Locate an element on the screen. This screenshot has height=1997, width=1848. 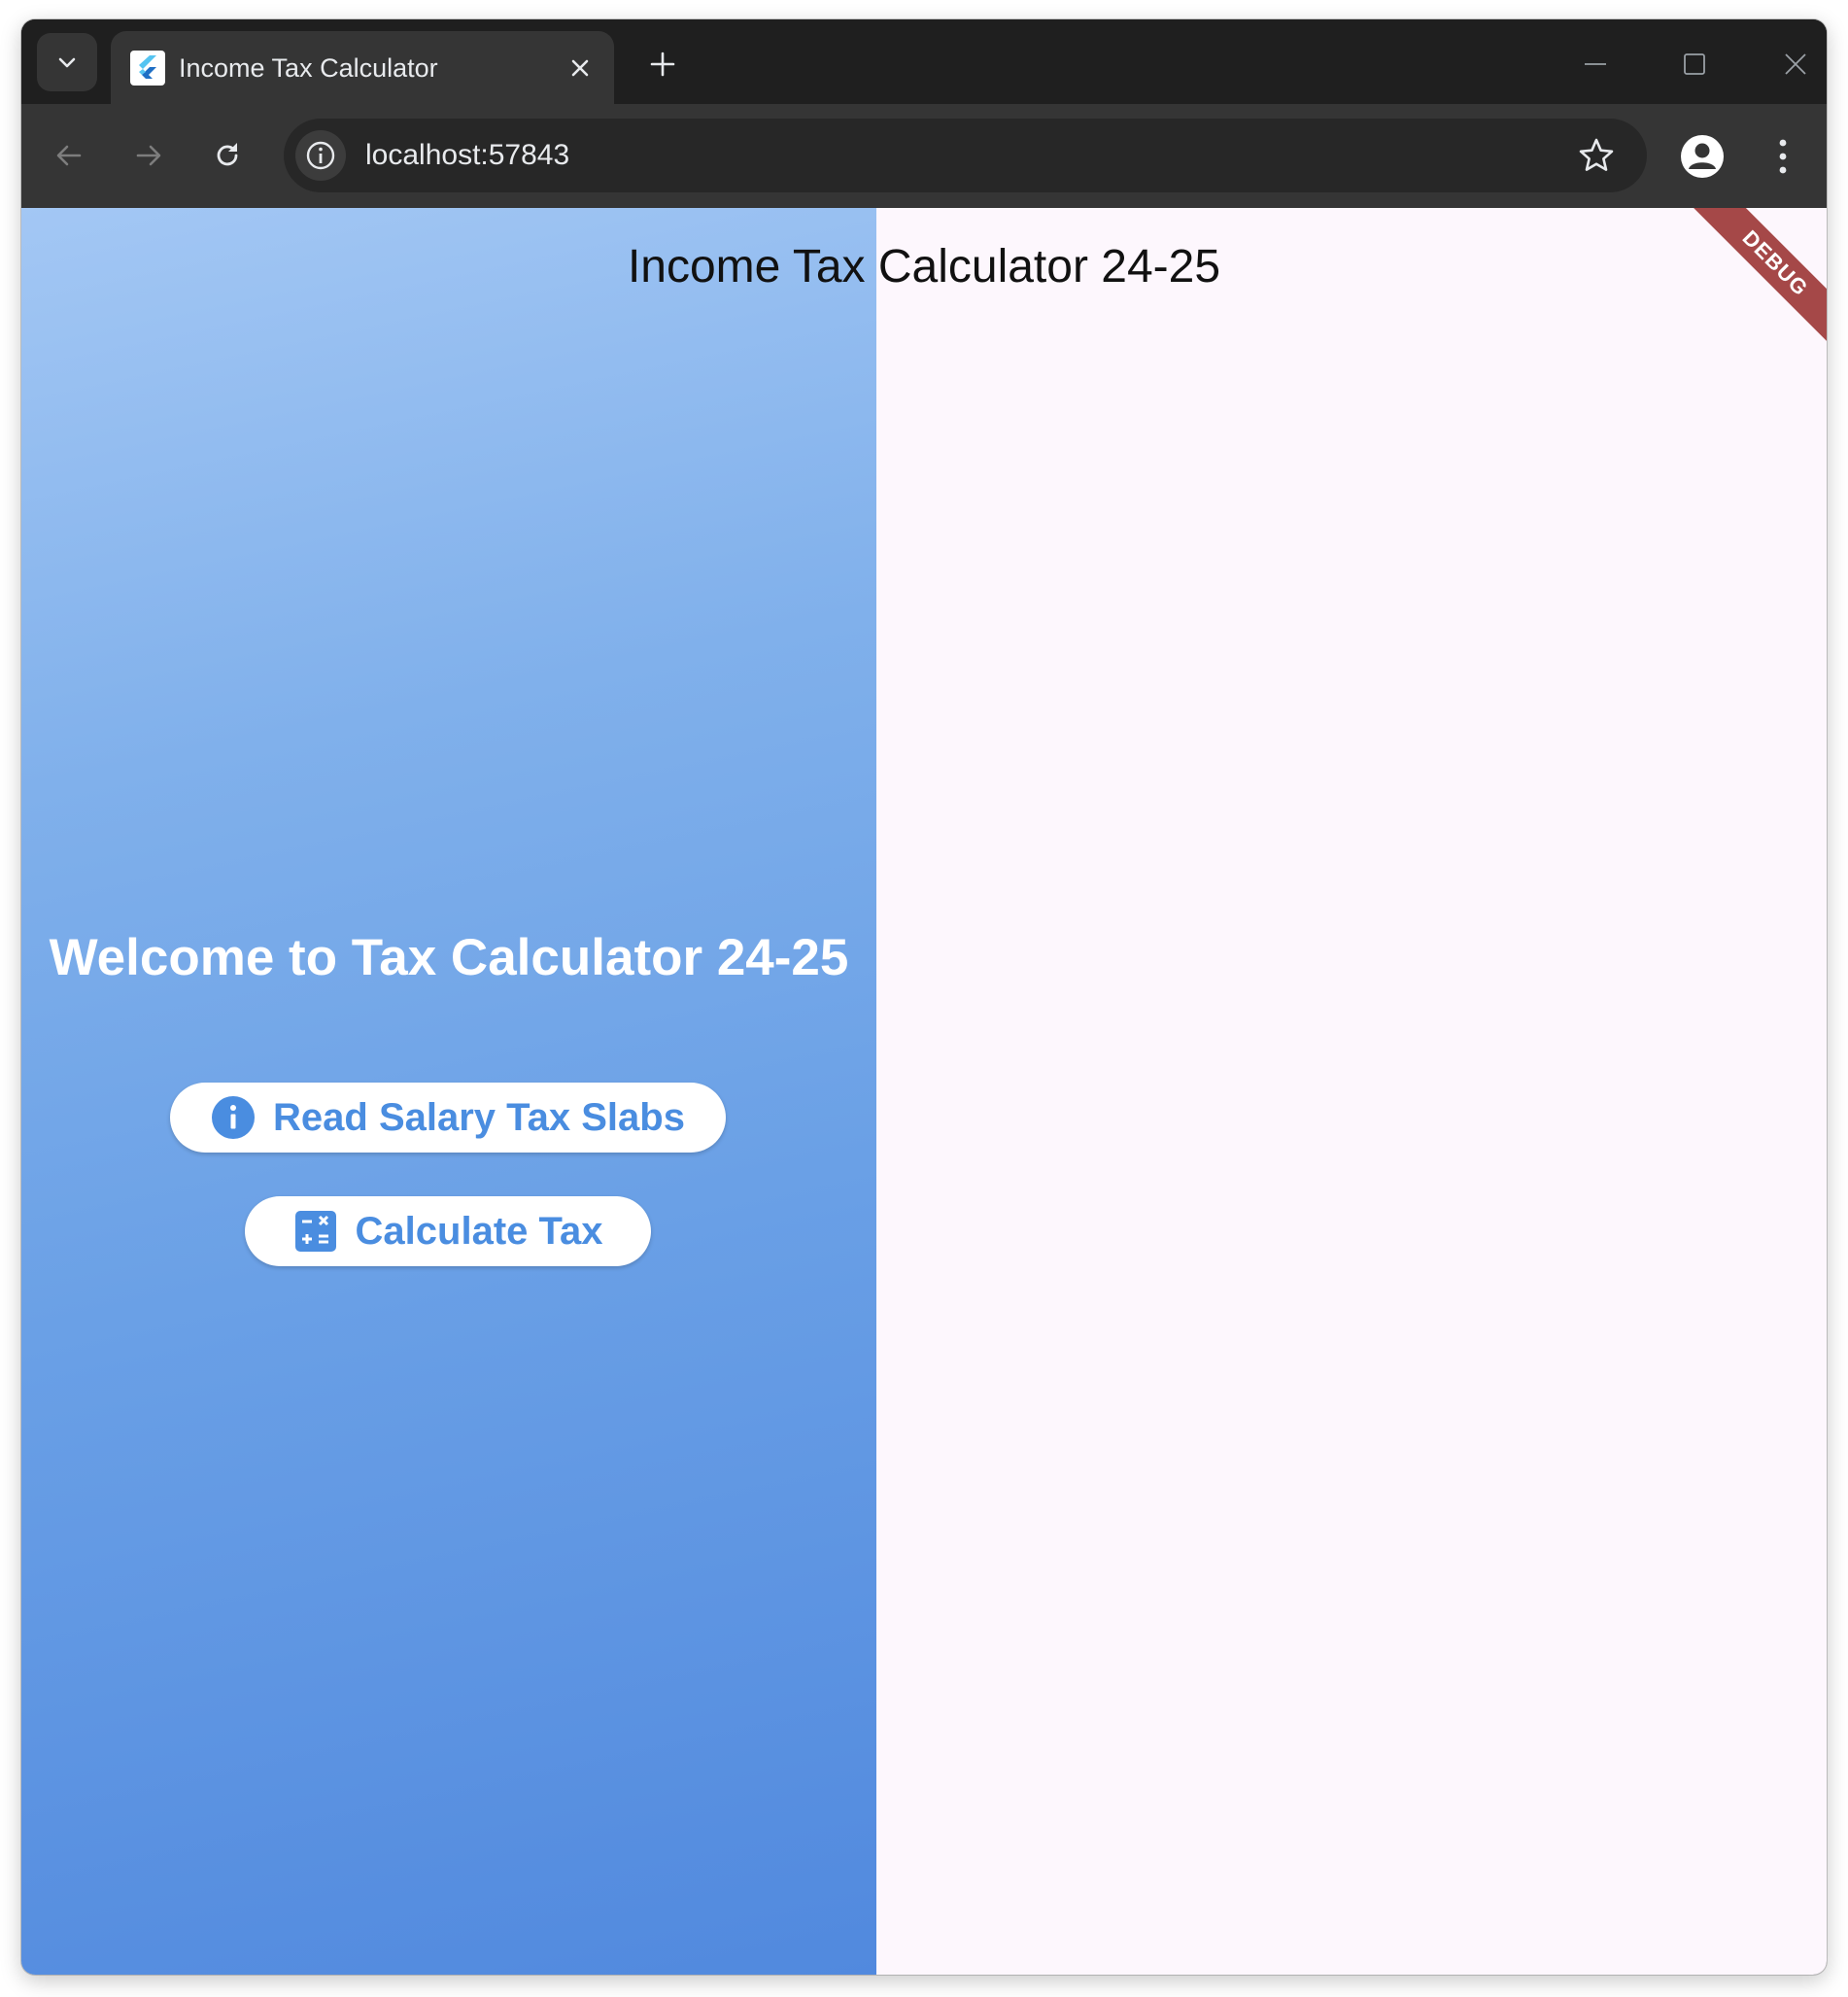
address-bar: localhost:57843 is located at coordinates (965, 156).